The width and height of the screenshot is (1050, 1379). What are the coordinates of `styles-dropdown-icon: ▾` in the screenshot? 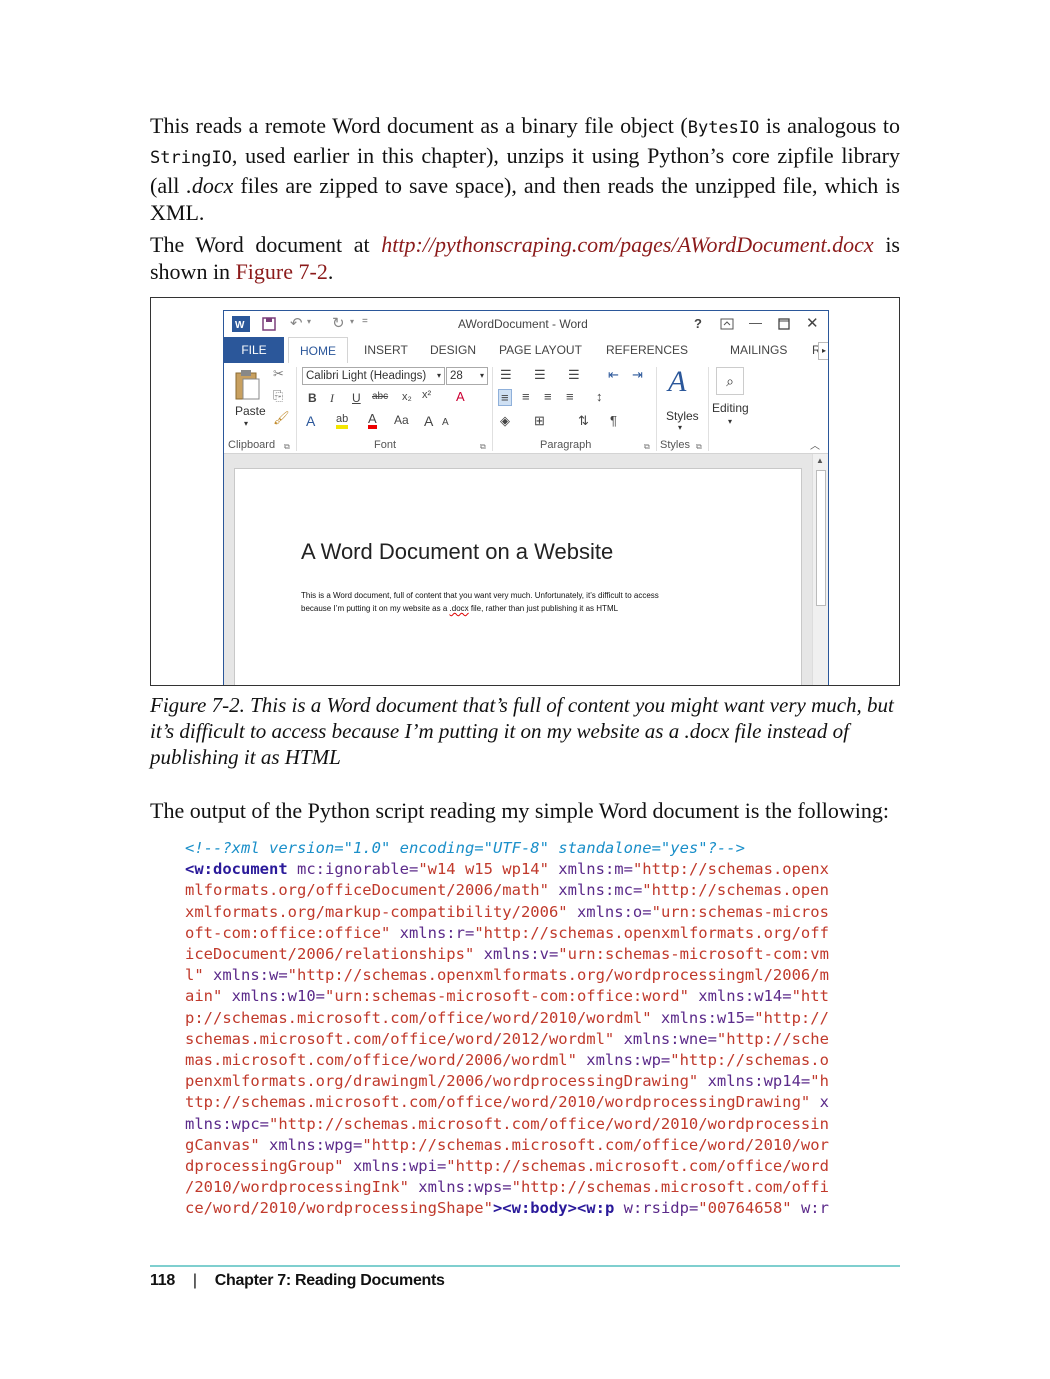 It's located at (680, 427).